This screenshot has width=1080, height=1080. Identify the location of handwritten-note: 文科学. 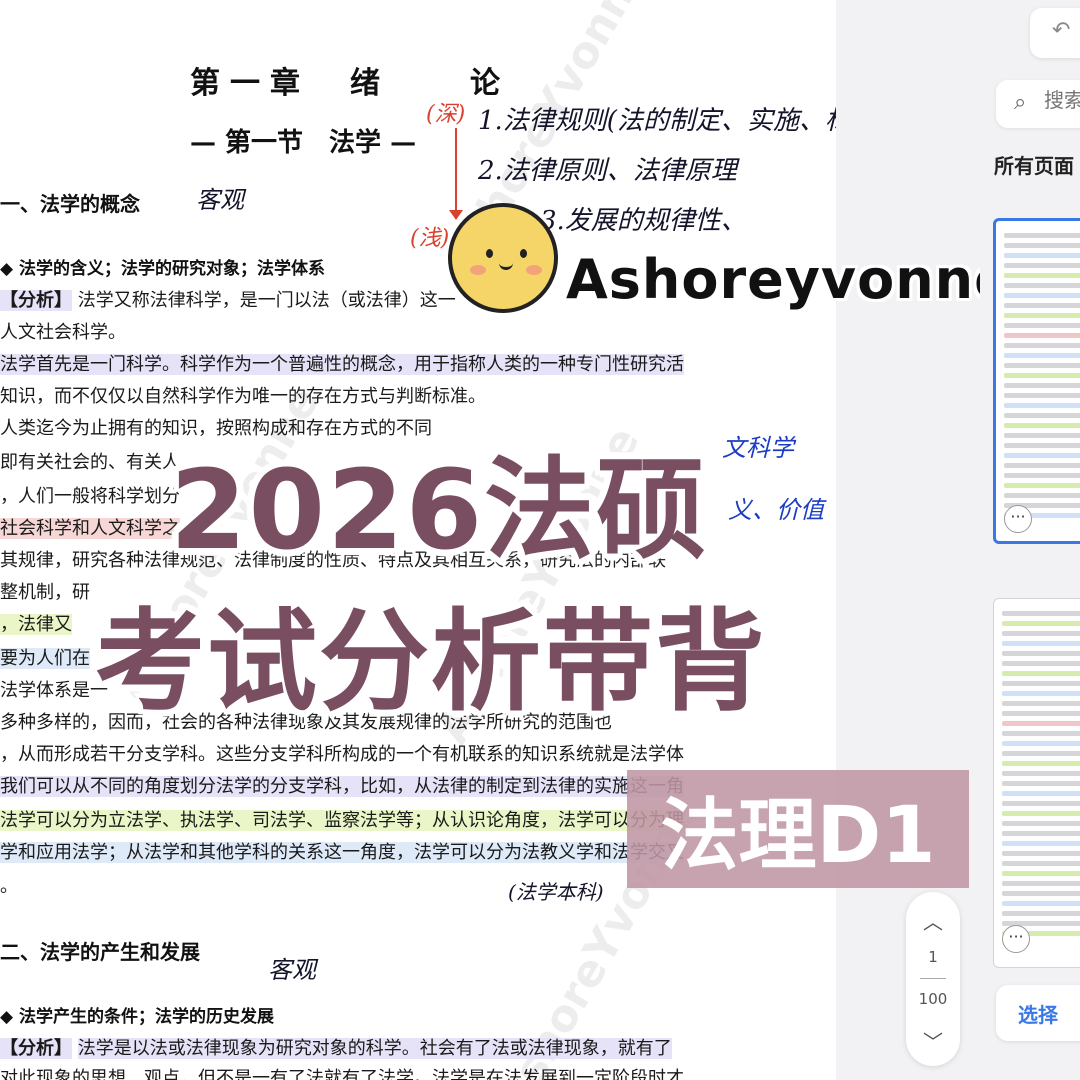
(758, 448).